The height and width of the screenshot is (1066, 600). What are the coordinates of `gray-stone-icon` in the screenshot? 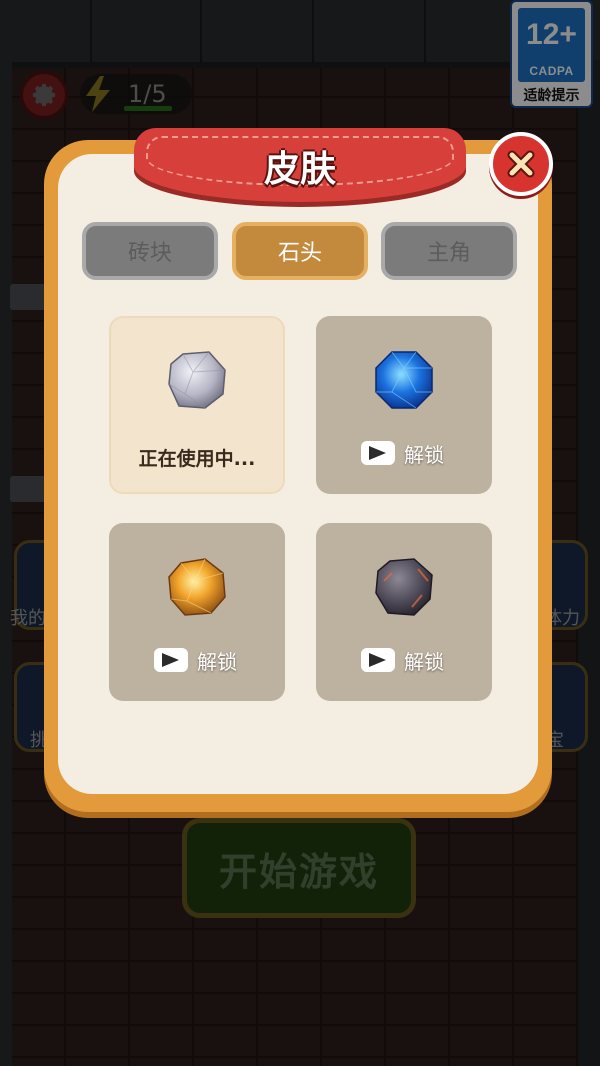 It's located at (197, 380).